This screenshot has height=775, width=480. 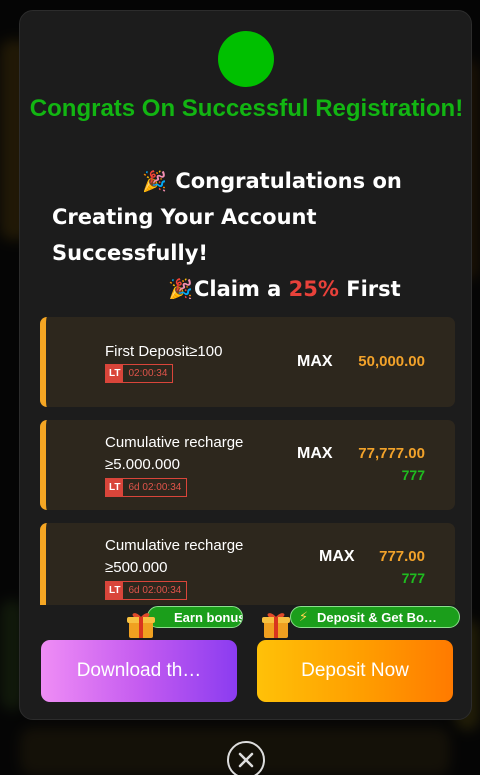 What do you see at coordinates (246, 59) in the screenshot?
I see `brand-logo` at bounding box center [246, 59].